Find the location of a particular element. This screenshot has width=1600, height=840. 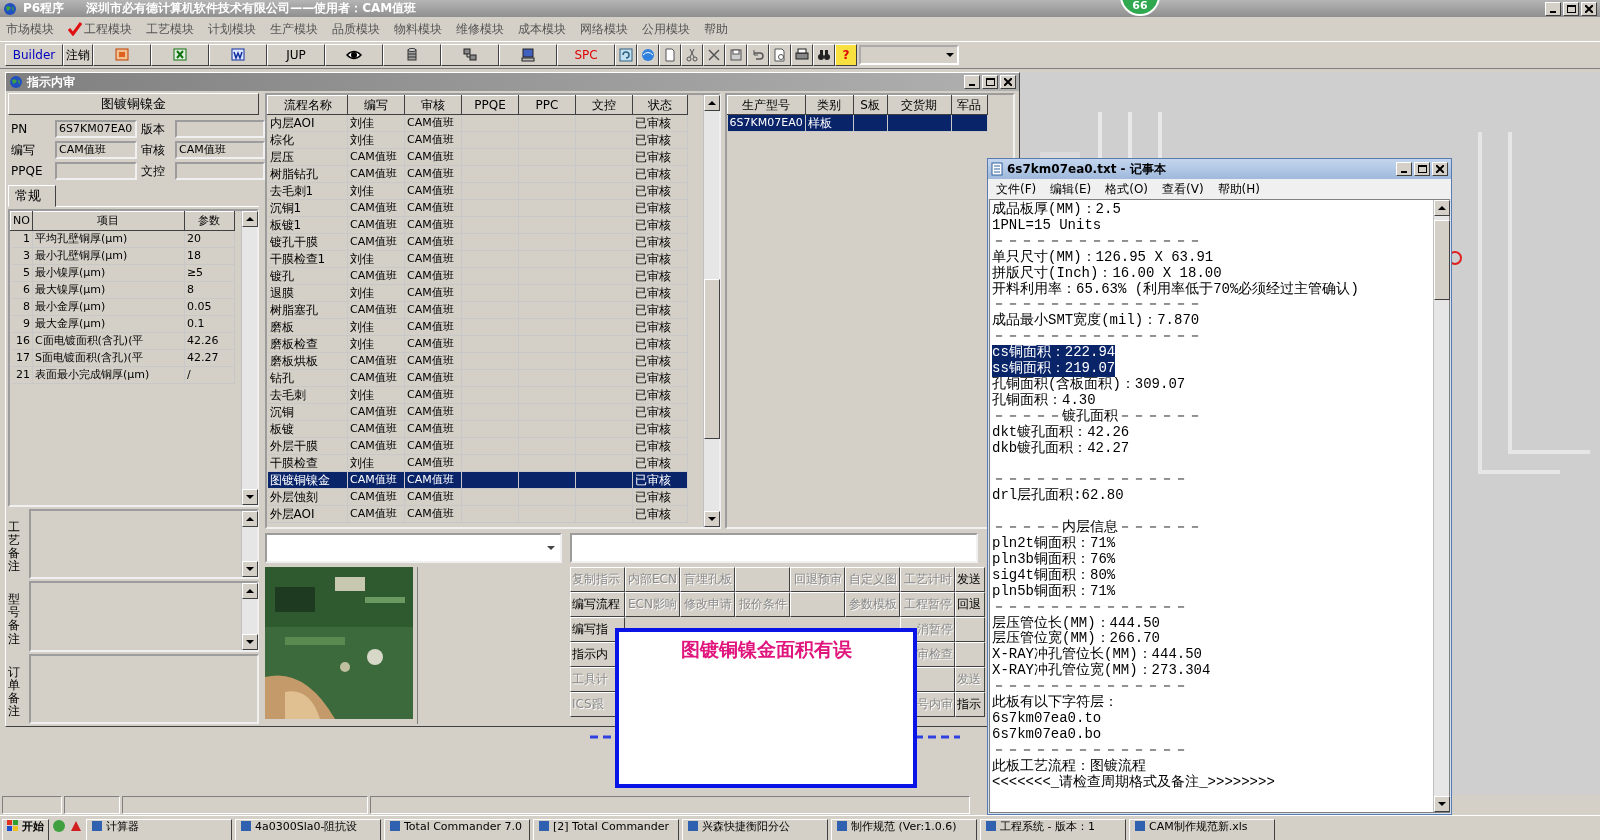

close-icon is located at coordinates (1589, 8).